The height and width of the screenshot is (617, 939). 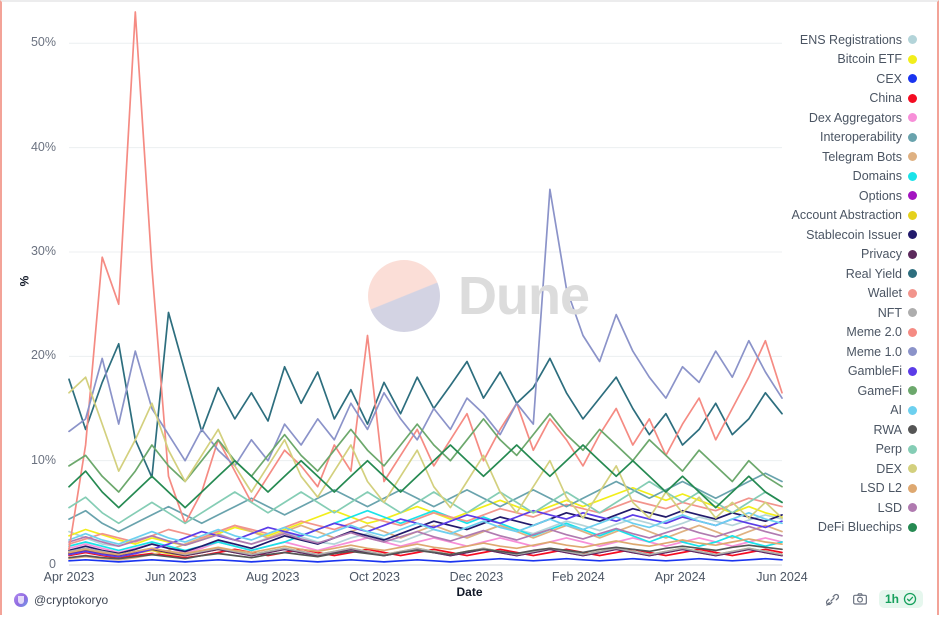 What do you see at coordinates (43, 355) in the screenshot?
I see `y-axis-tick-label: 20%` at bounding box center [43, 355].